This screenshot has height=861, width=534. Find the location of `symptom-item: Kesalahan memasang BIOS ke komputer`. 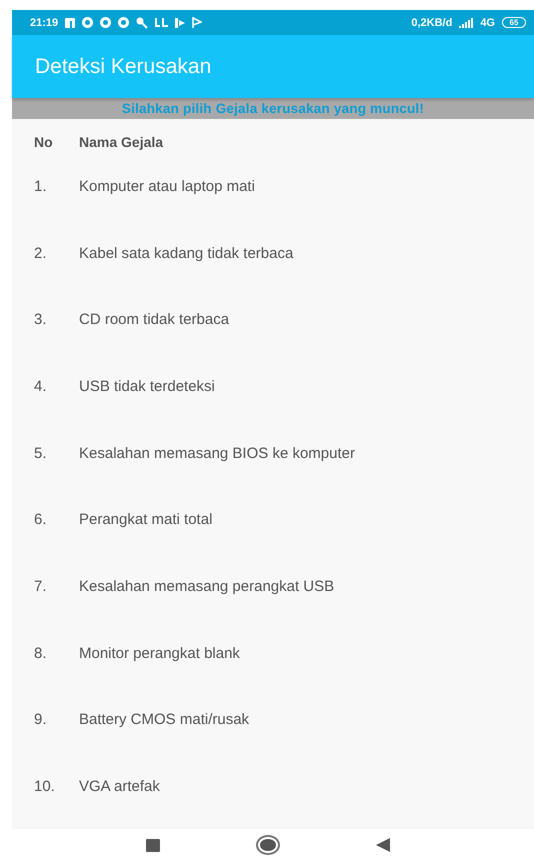

symptom-item: Kesalahan memasang BIOS ke komputer is located at coordinates (217, 453).